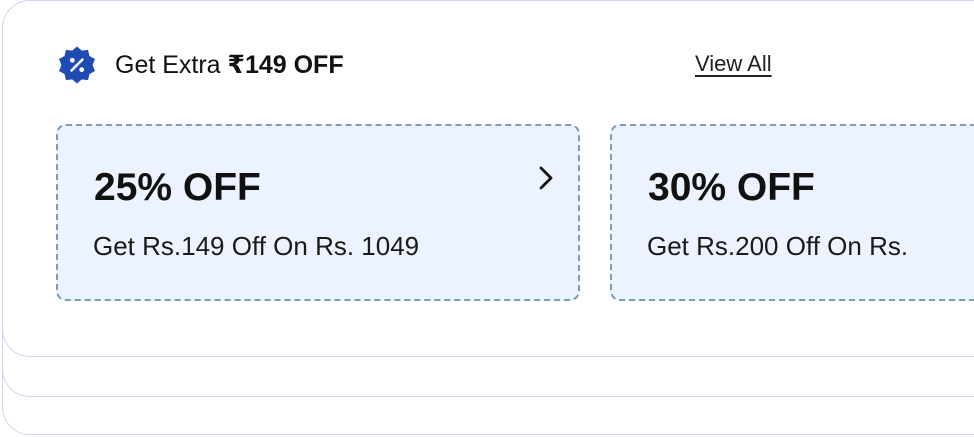  I want to click on coupon-description: Get Rs.149 Off On Rs. 1049, so click(256, 246).